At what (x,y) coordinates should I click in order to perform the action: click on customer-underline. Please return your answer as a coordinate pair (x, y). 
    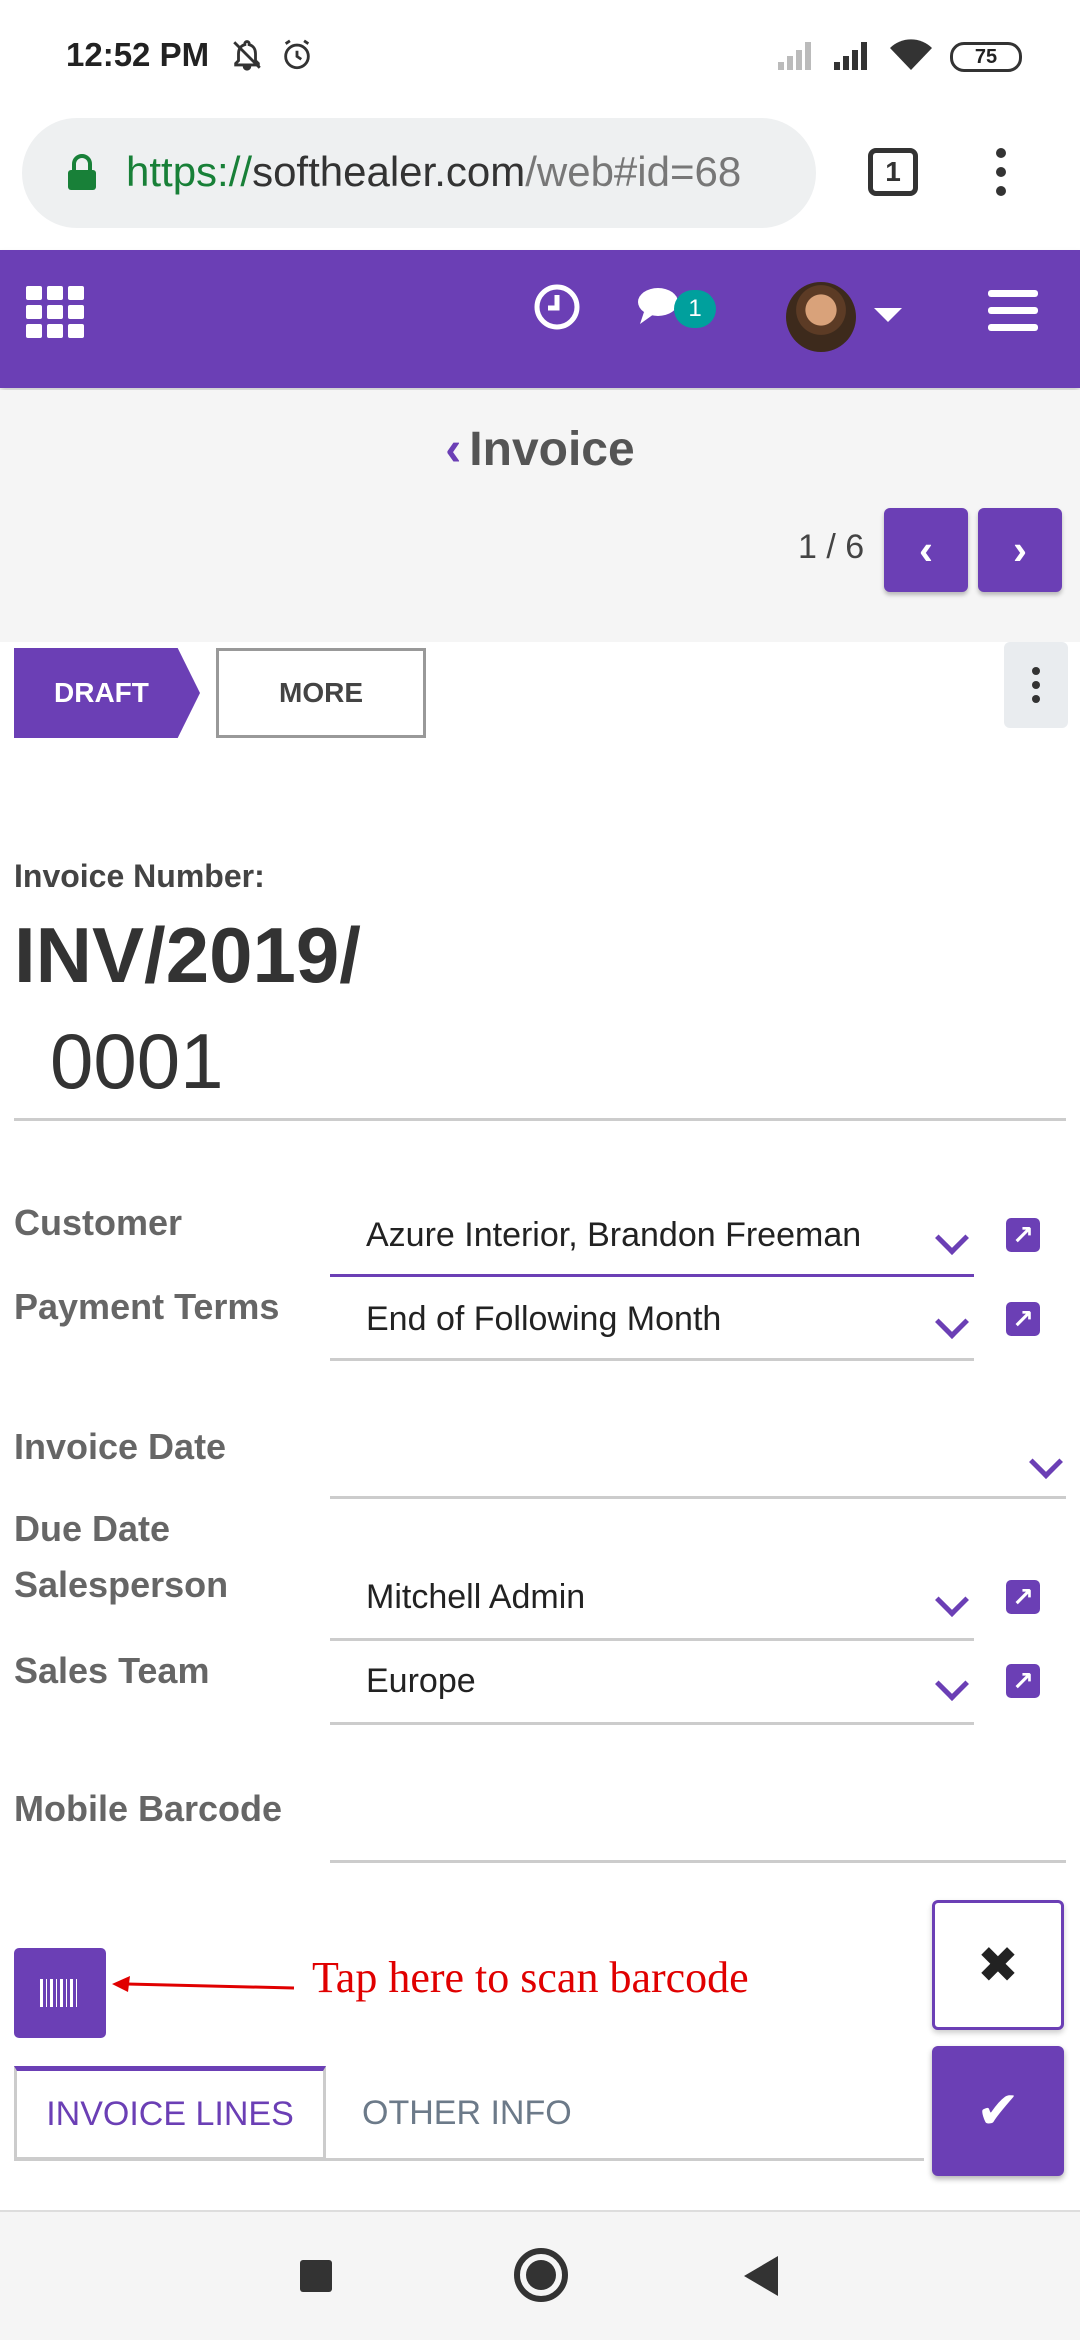
    Looking at the image, I should click on (652, 1275).